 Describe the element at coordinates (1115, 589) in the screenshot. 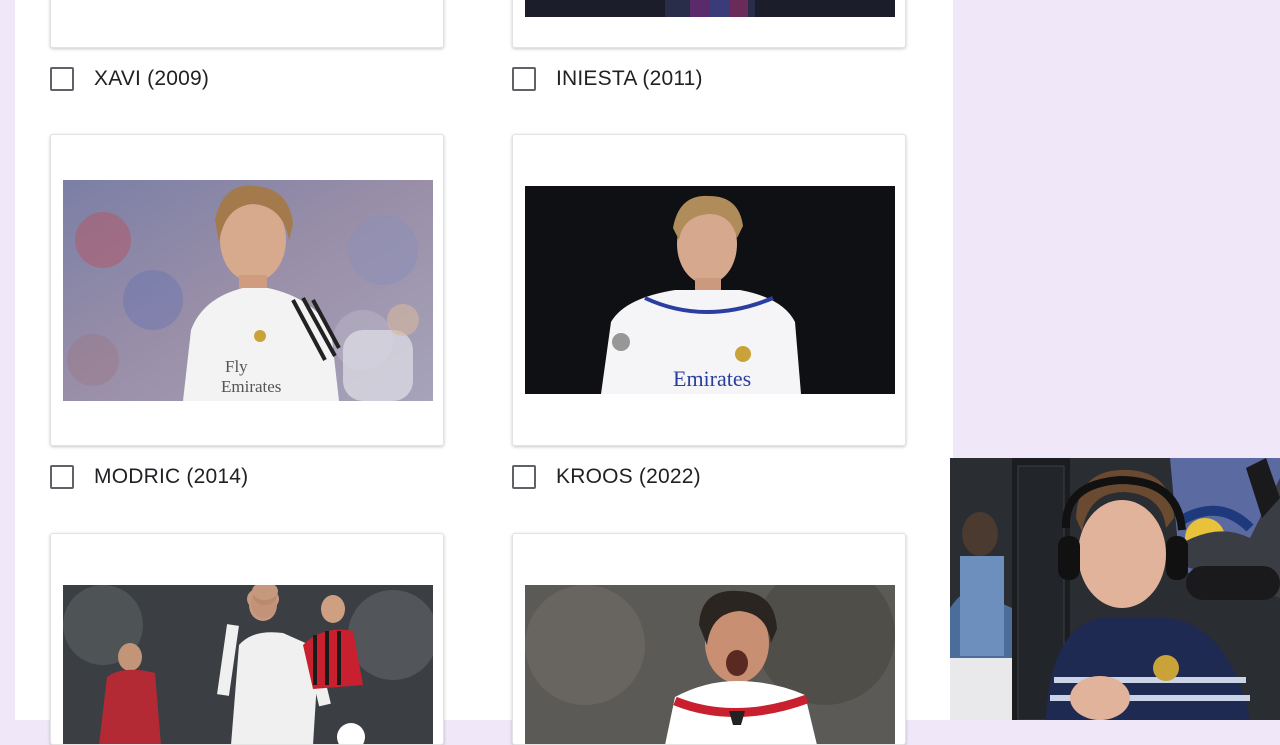

I see `webcam-overlay` at that location.